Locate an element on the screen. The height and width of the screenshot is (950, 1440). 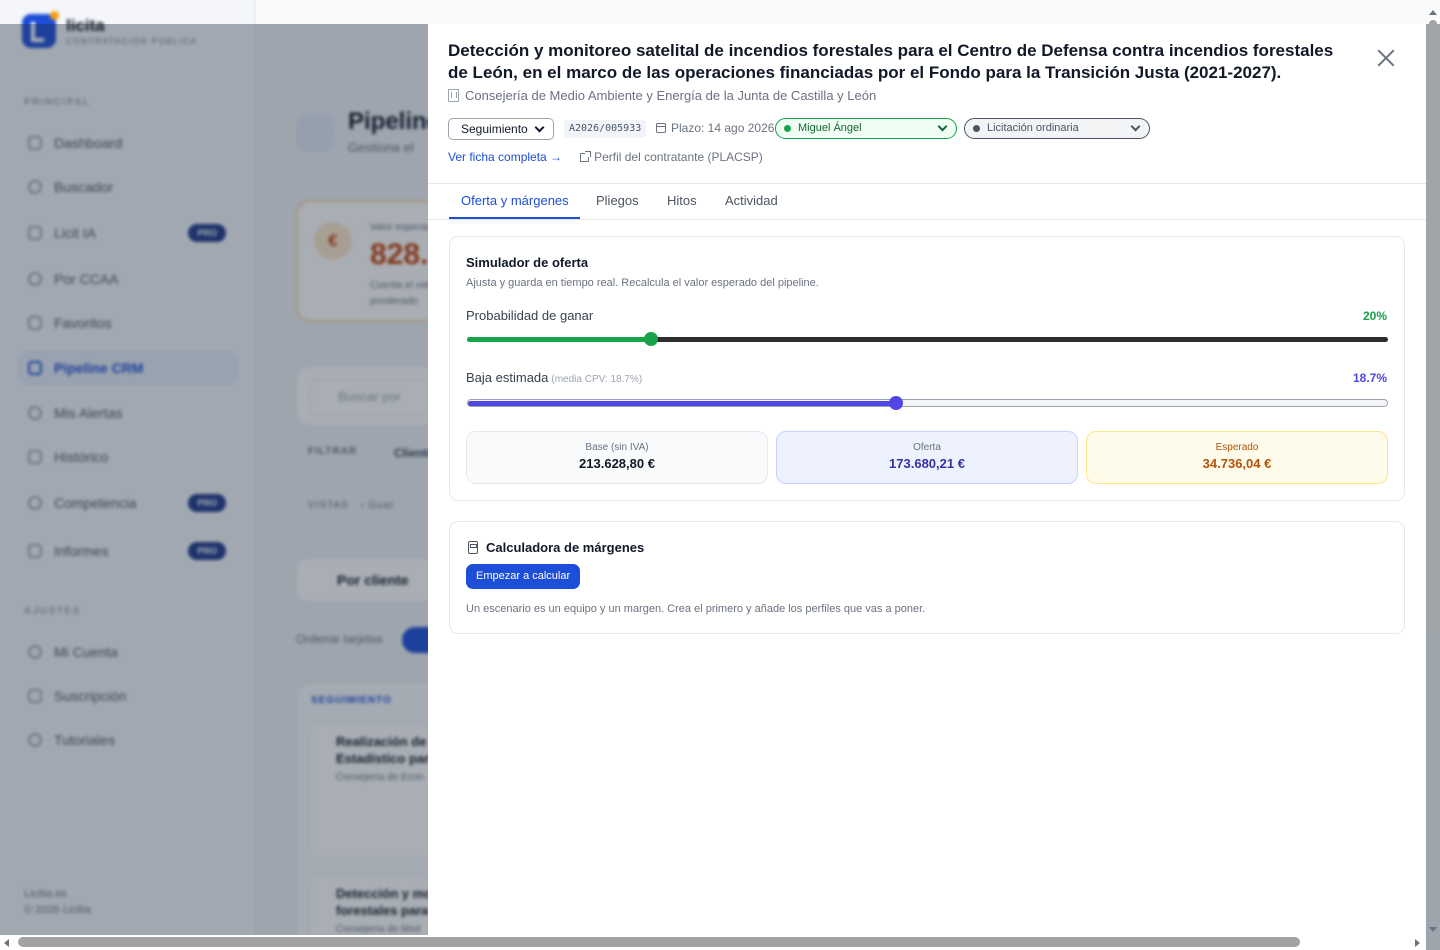
offer-stat: Oferta 173.680,21 € is located at coordinates (927, 457).